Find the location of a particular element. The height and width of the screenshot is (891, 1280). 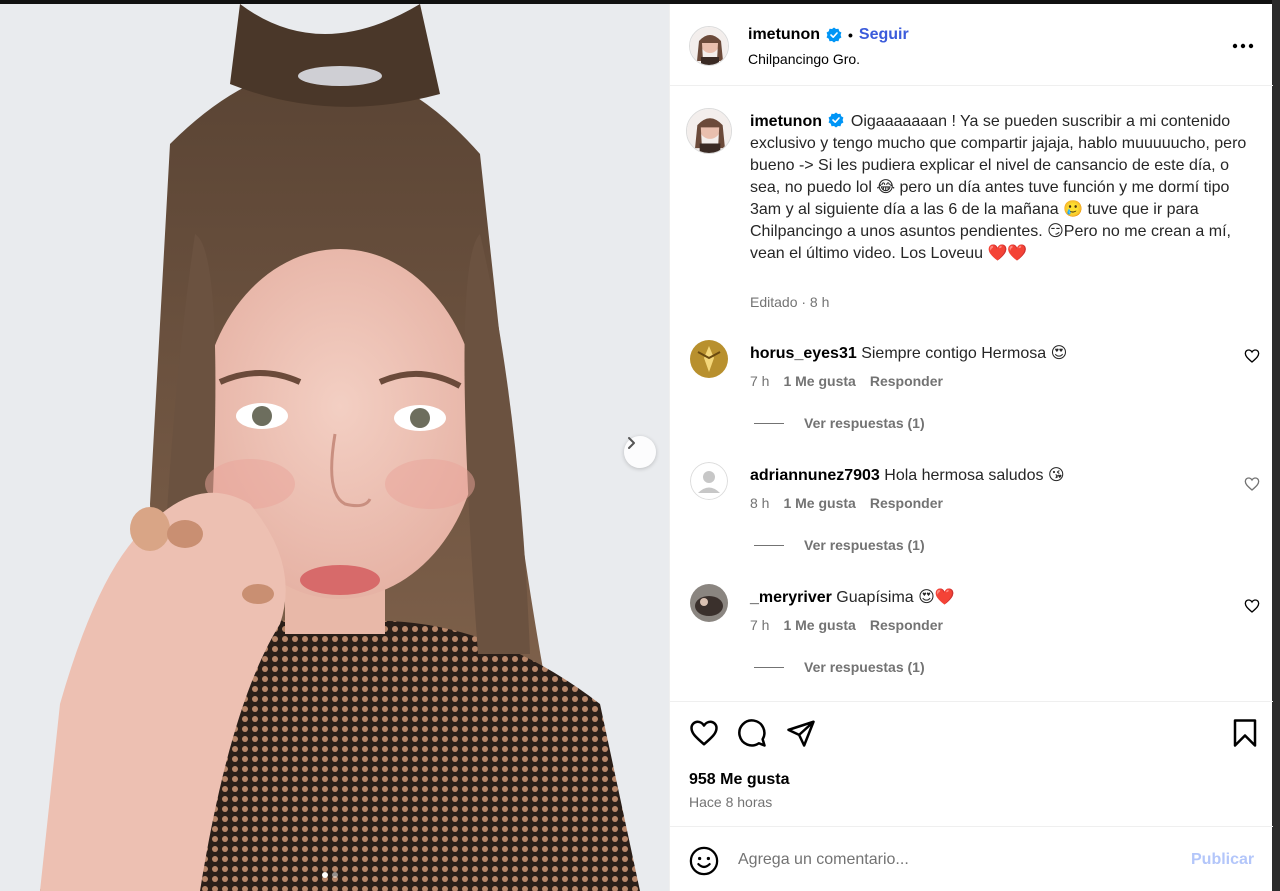

more-options-icon is located at coordinates (1243, 46).